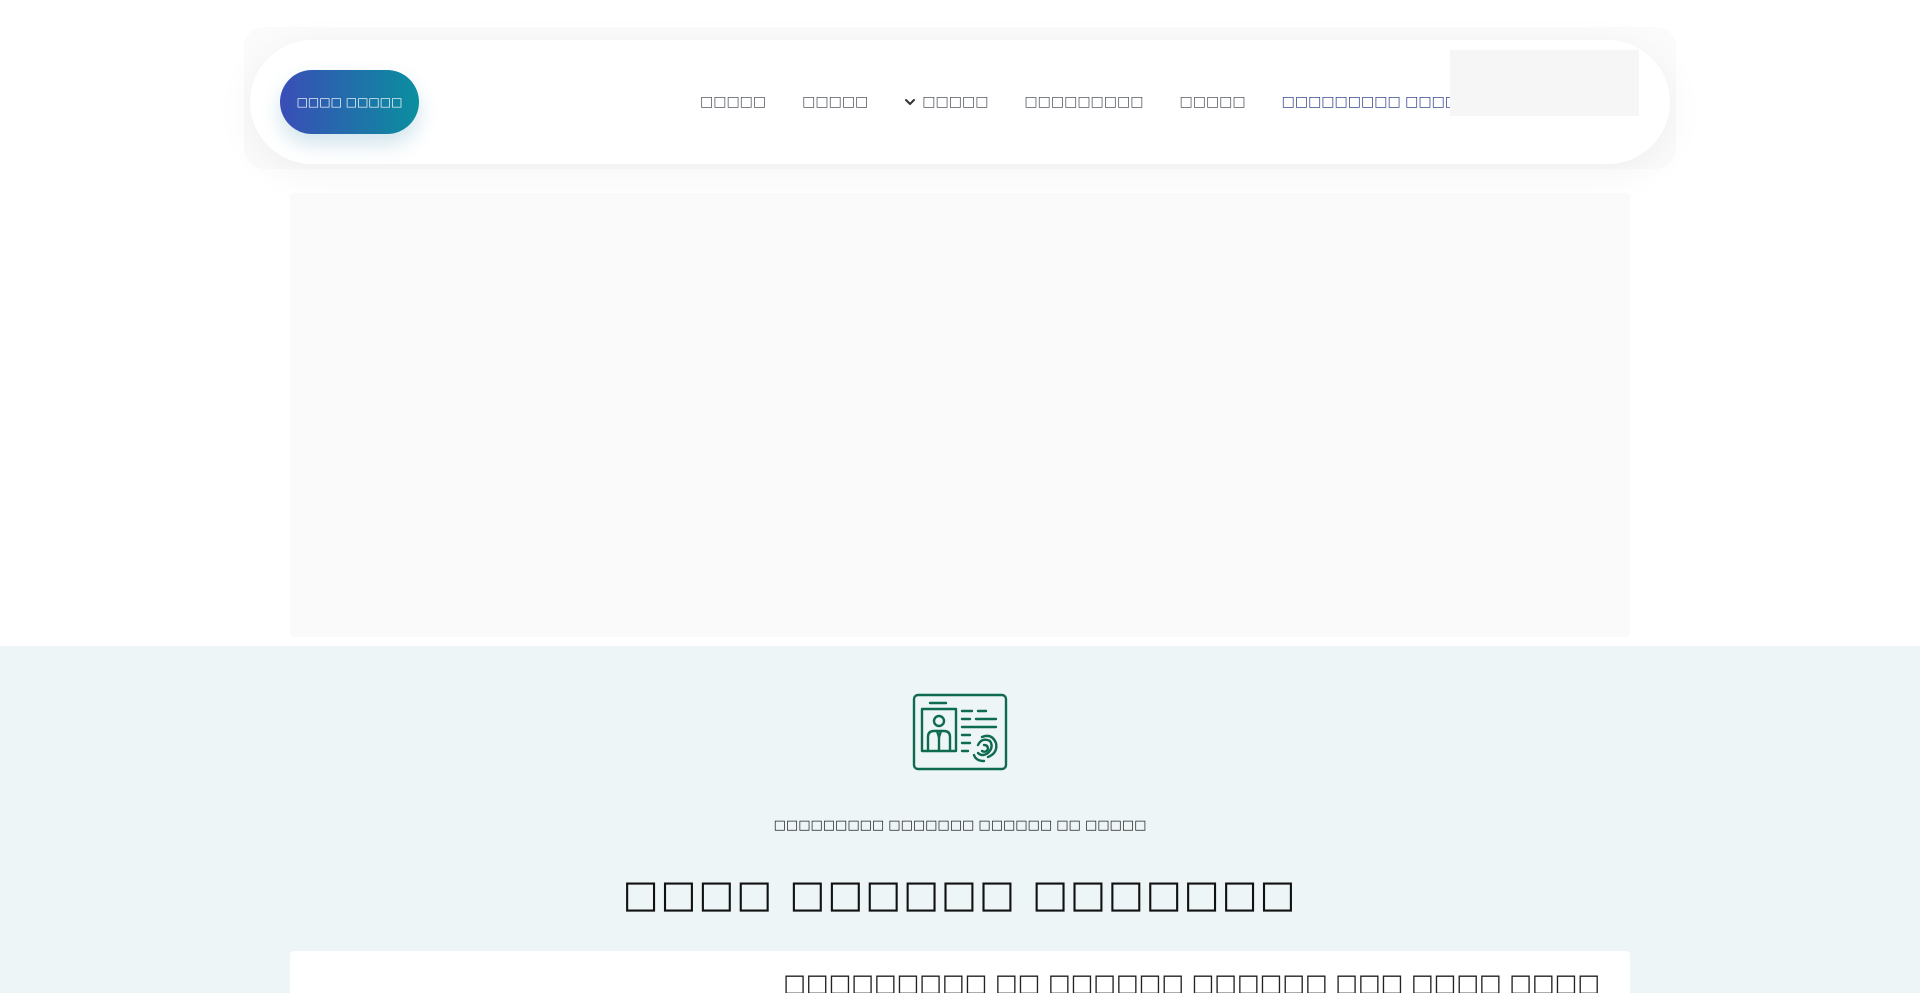  I want to click on nav-item-dropdown-label: □□□□□, so click(955, 102).